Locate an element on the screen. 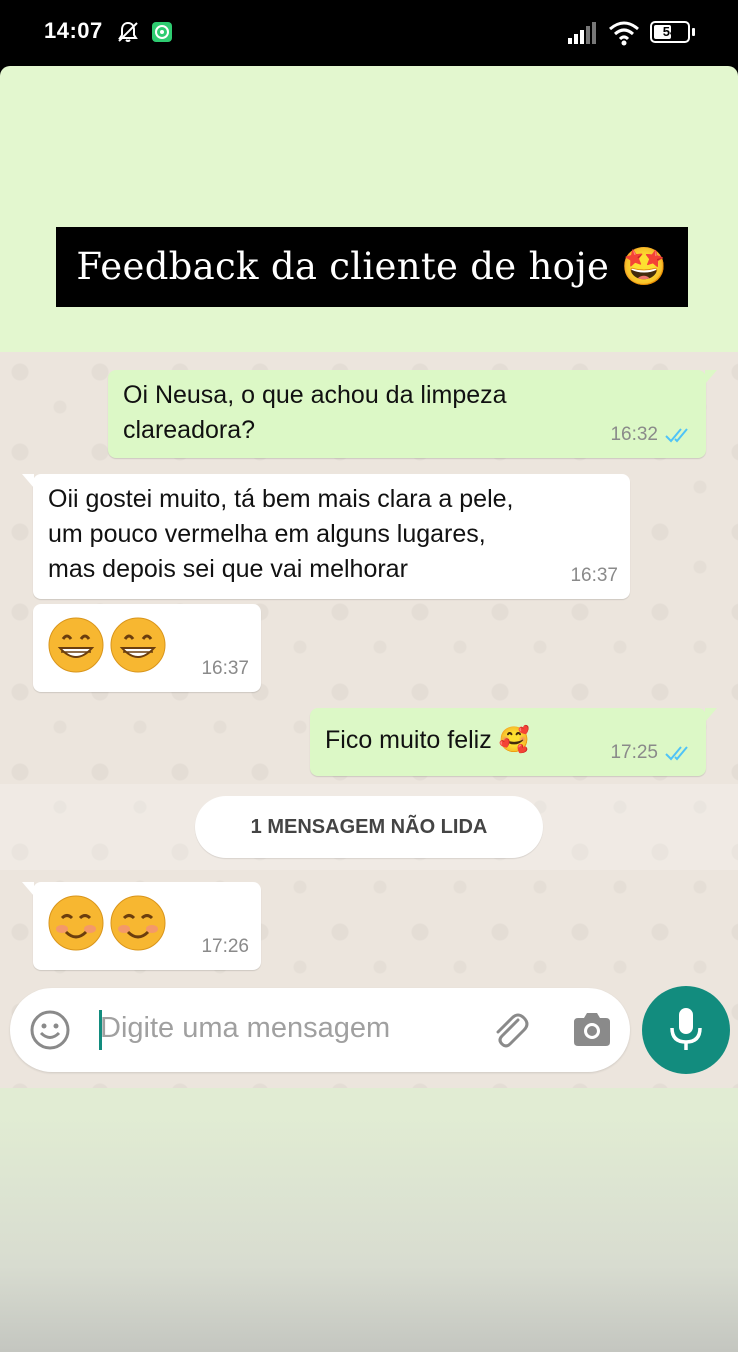  status-time: 14:07 is located at coordinates (73, 30).